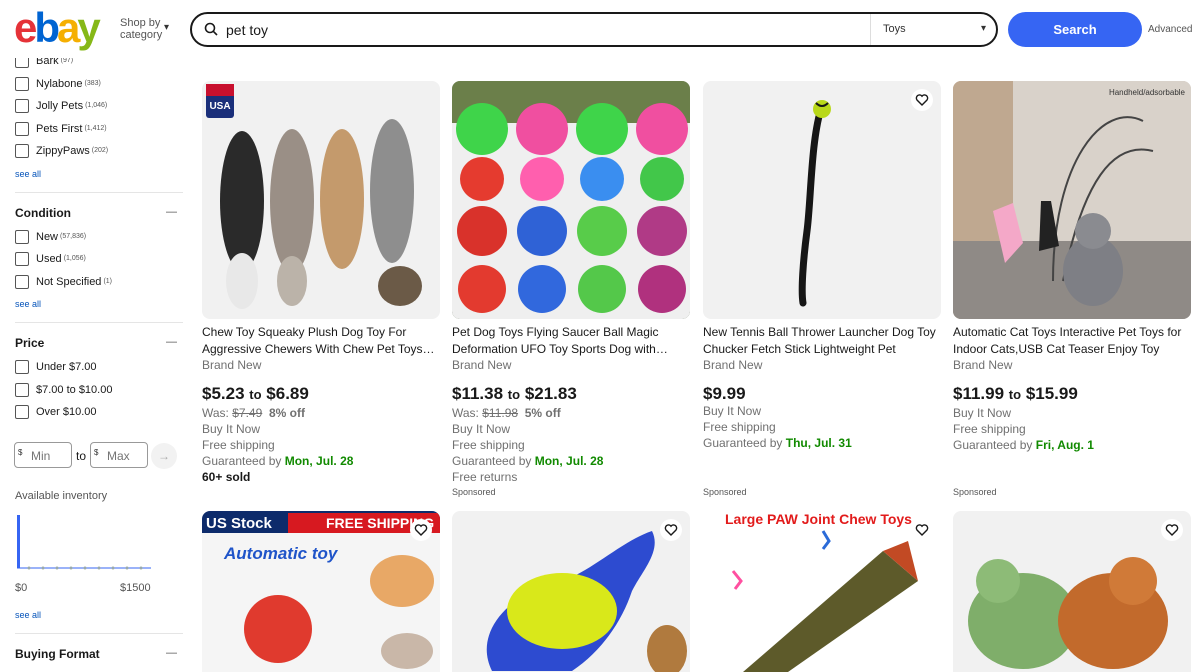 The width and height of the screenshot is (1200, 672). What do you see at coordinates (321, 591) in the screenshot?
I see `product-image: US Stock FREE SHIPPING Automatic toy` at bounding box center [321, 591].